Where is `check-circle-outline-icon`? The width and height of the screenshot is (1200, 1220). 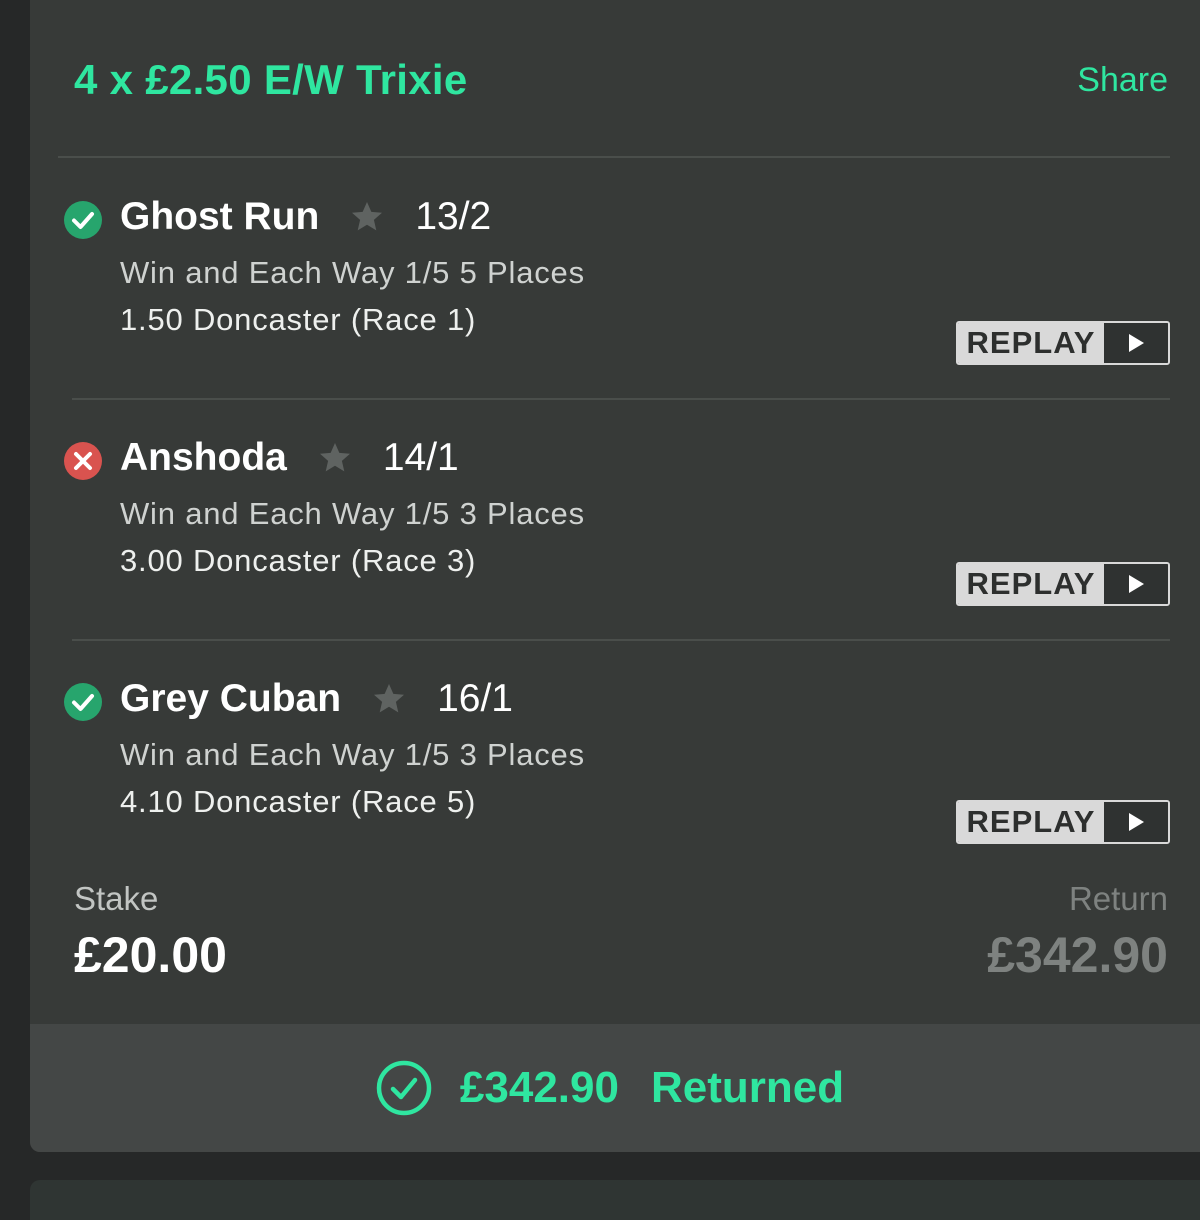 check-circle-outline-icon is located at coordinates (404, 1088).